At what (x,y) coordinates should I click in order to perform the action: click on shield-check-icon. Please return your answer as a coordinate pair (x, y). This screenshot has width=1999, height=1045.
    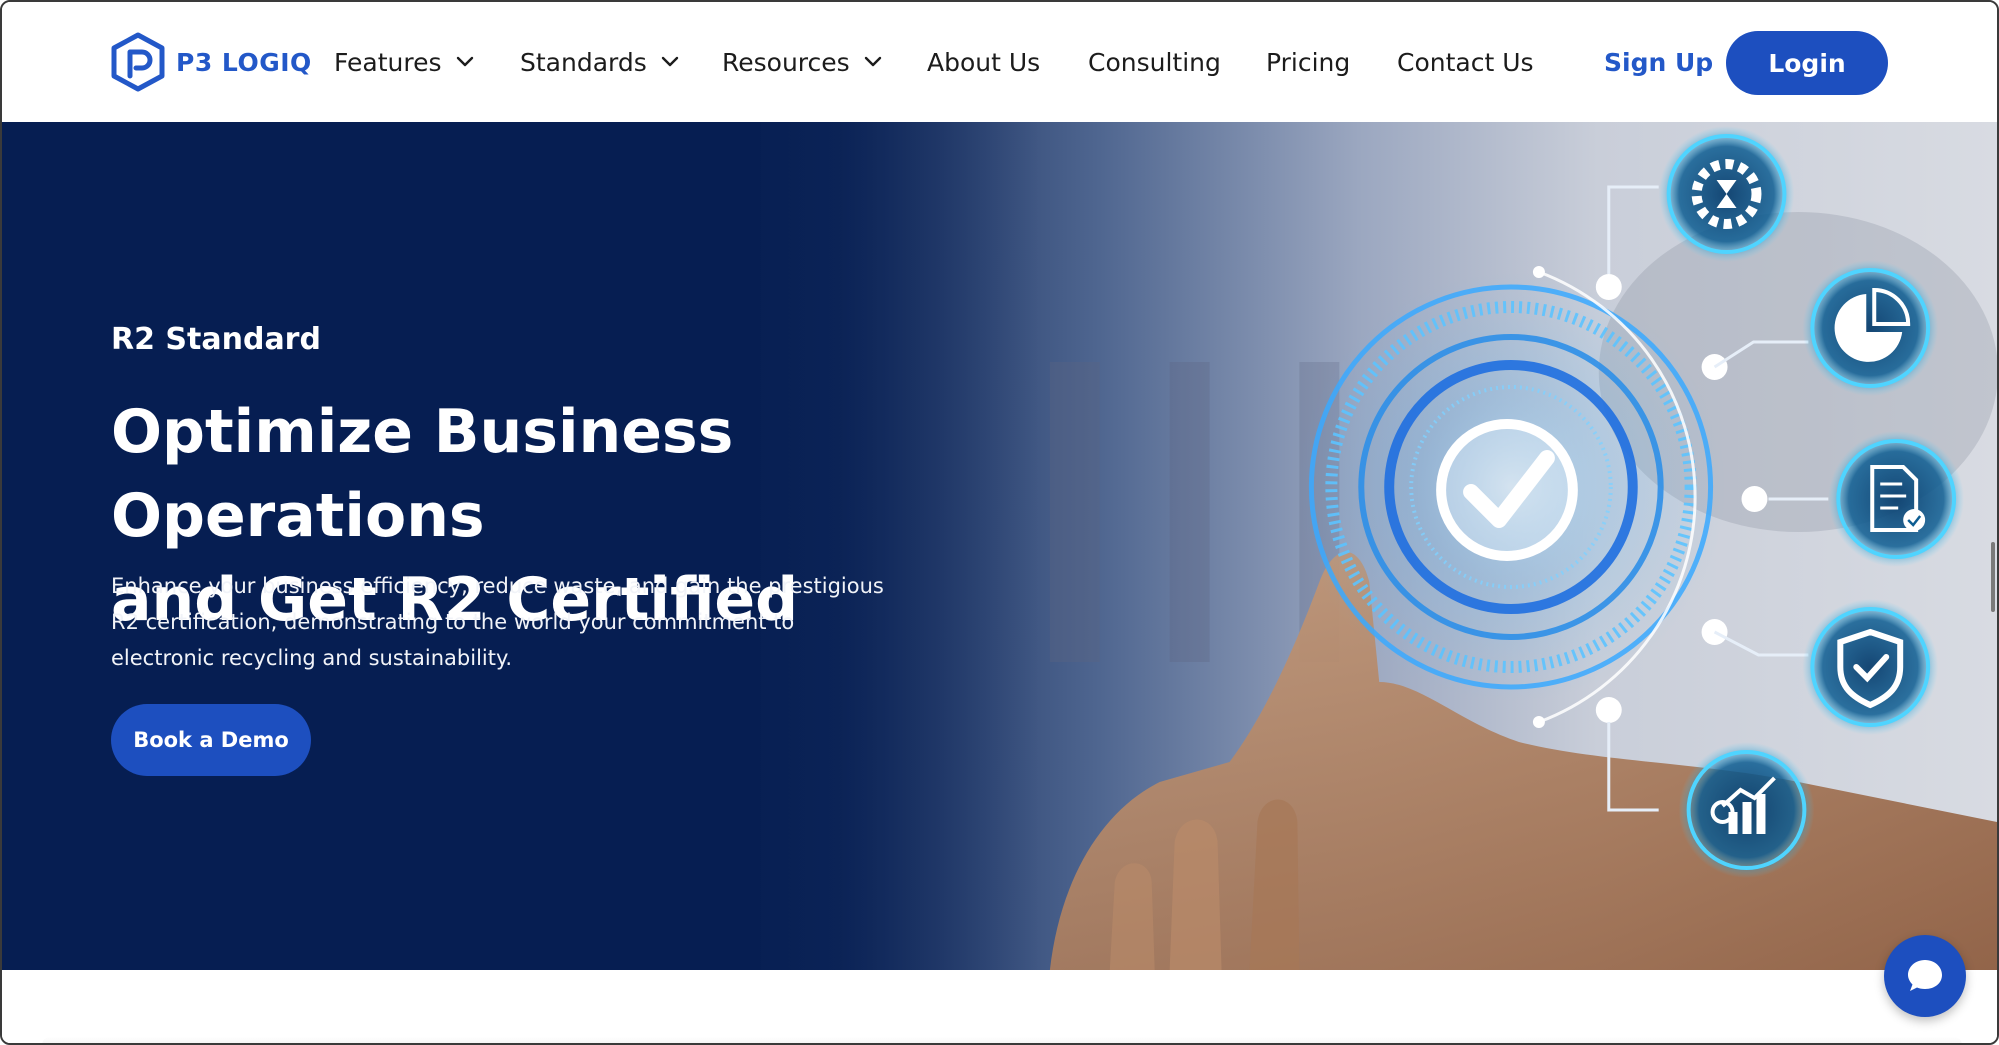
    Looking at the image, I should click on (1870, 667).